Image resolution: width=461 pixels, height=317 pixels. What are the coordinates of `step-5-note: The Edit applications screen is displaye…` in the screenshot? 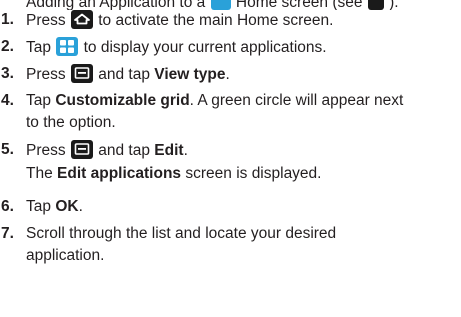 It's located at (173, 173).